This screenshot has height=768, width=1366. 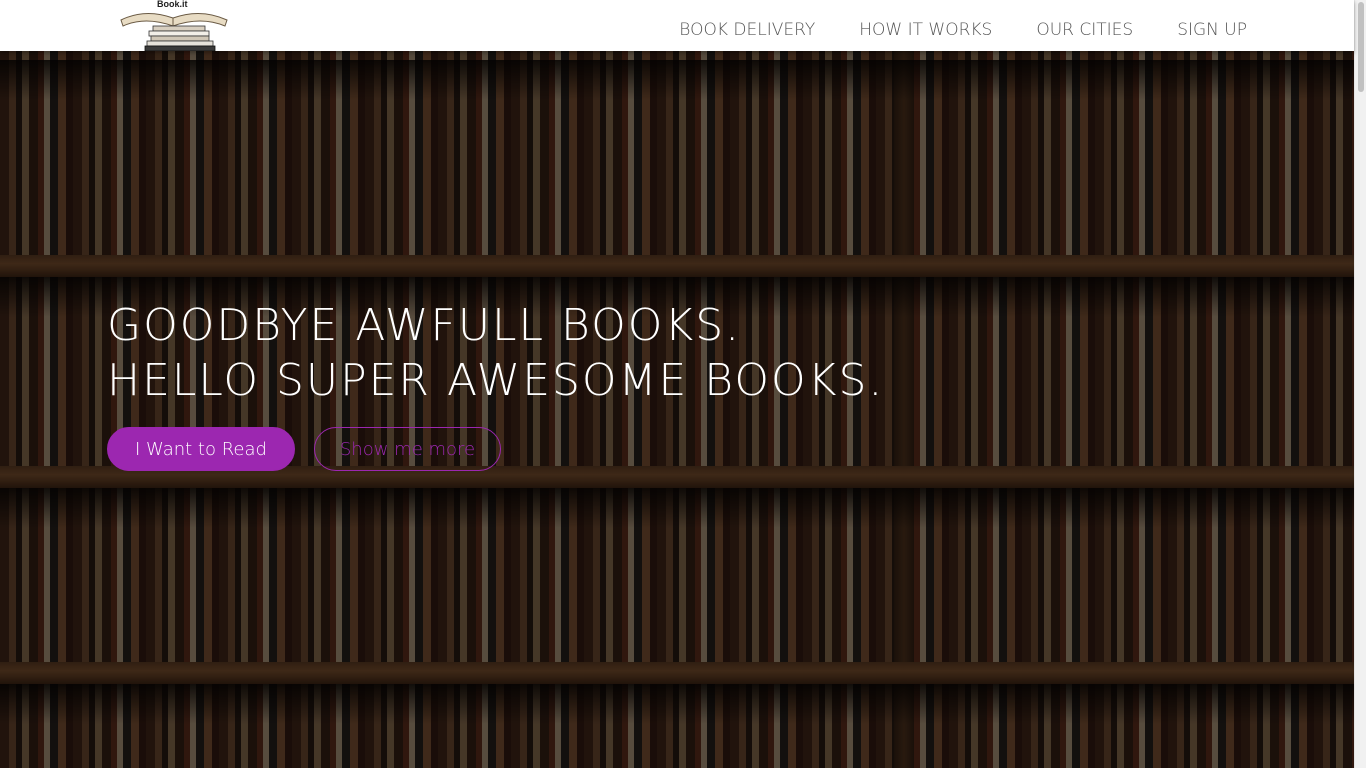 I want to click on nav-sign-up: SIGN UP, so click(x=1212, y=26).